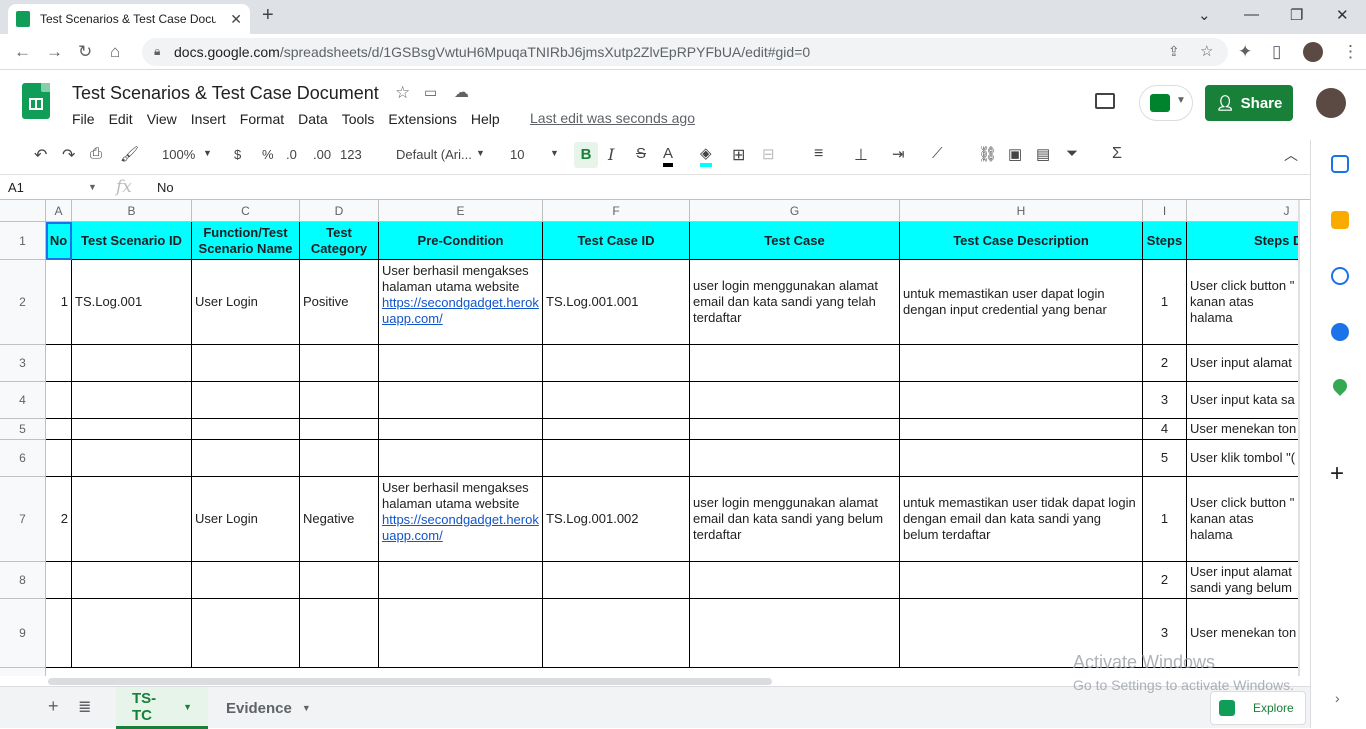 Image resolution: width=1366 pixels, height=729 pixels. I want to click on header-cell-category: Test Category, so click(339, 241).